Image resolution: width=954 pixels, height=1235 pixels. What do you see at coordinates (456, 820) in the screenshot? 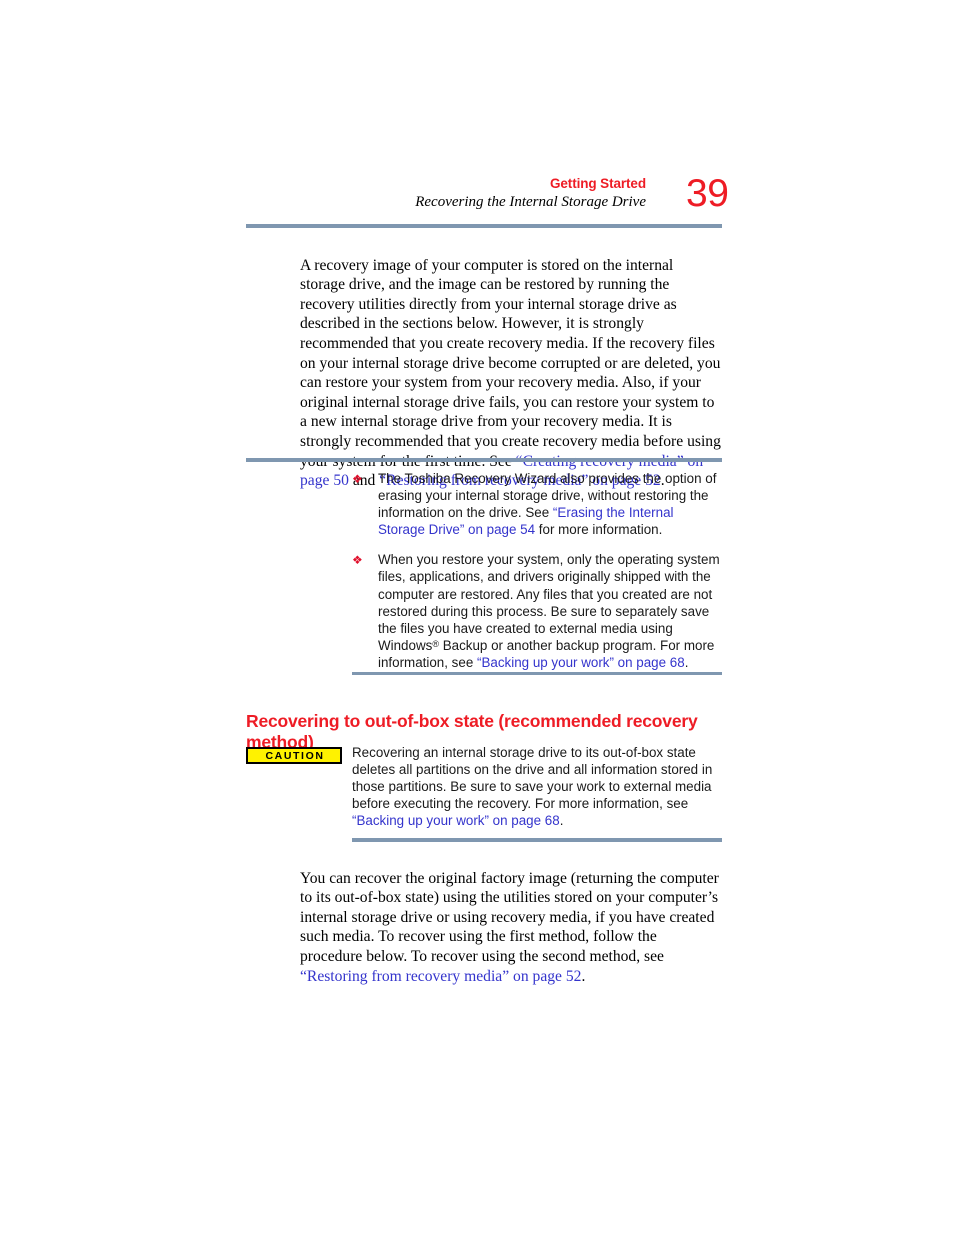
I see `xref-backing-up-your-work-caution: “Backing up your work” on page 68` at bounding box center [456, 820].